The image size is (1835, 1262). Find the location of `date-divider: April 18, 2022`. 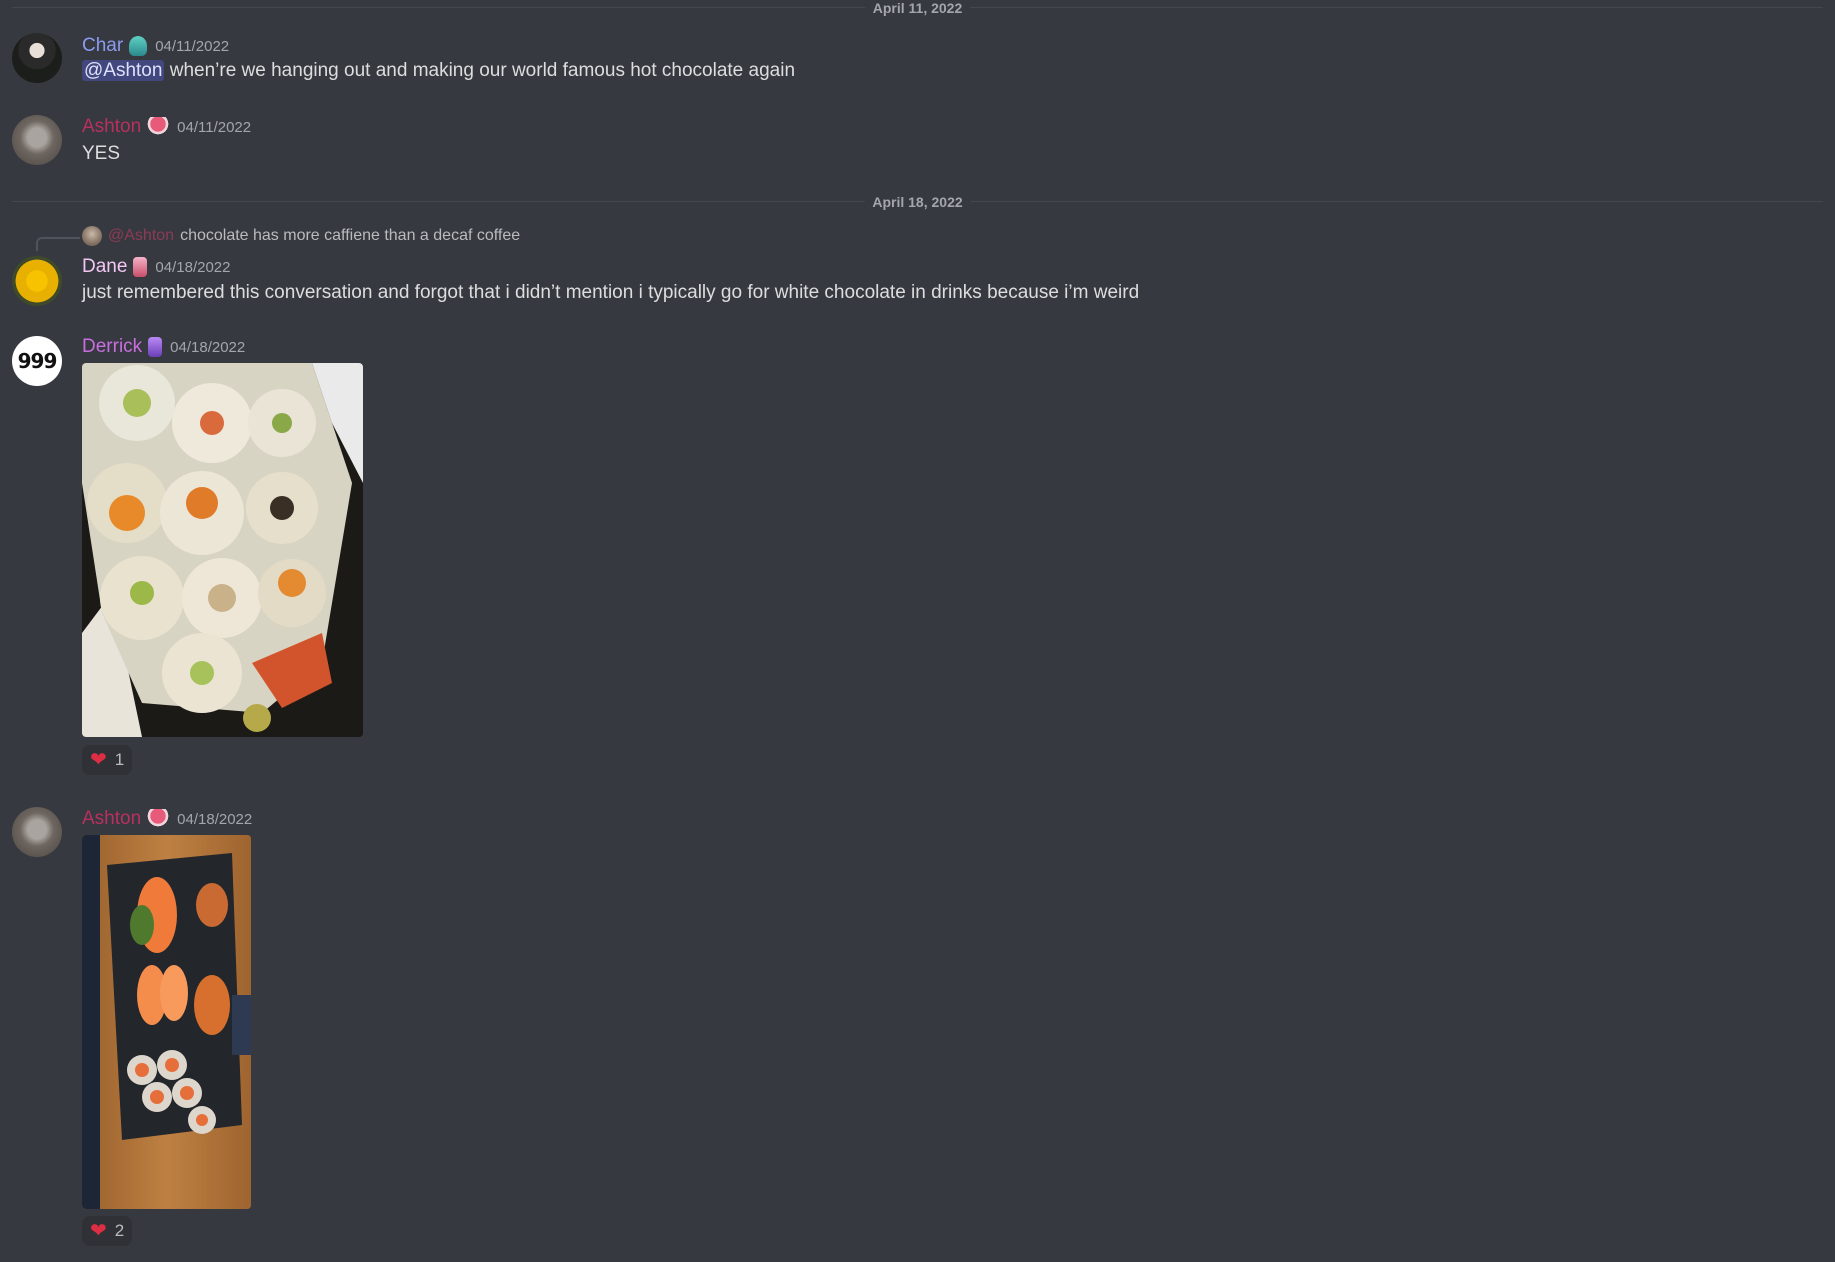

date-divider: April 18, 2022 is located at coordinates (917, 202).